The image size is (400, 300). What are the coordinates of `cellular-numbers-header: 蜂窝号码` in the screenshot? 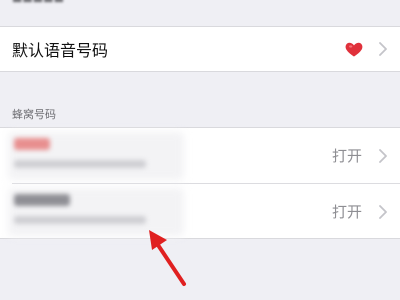 It's located at (34, 114).